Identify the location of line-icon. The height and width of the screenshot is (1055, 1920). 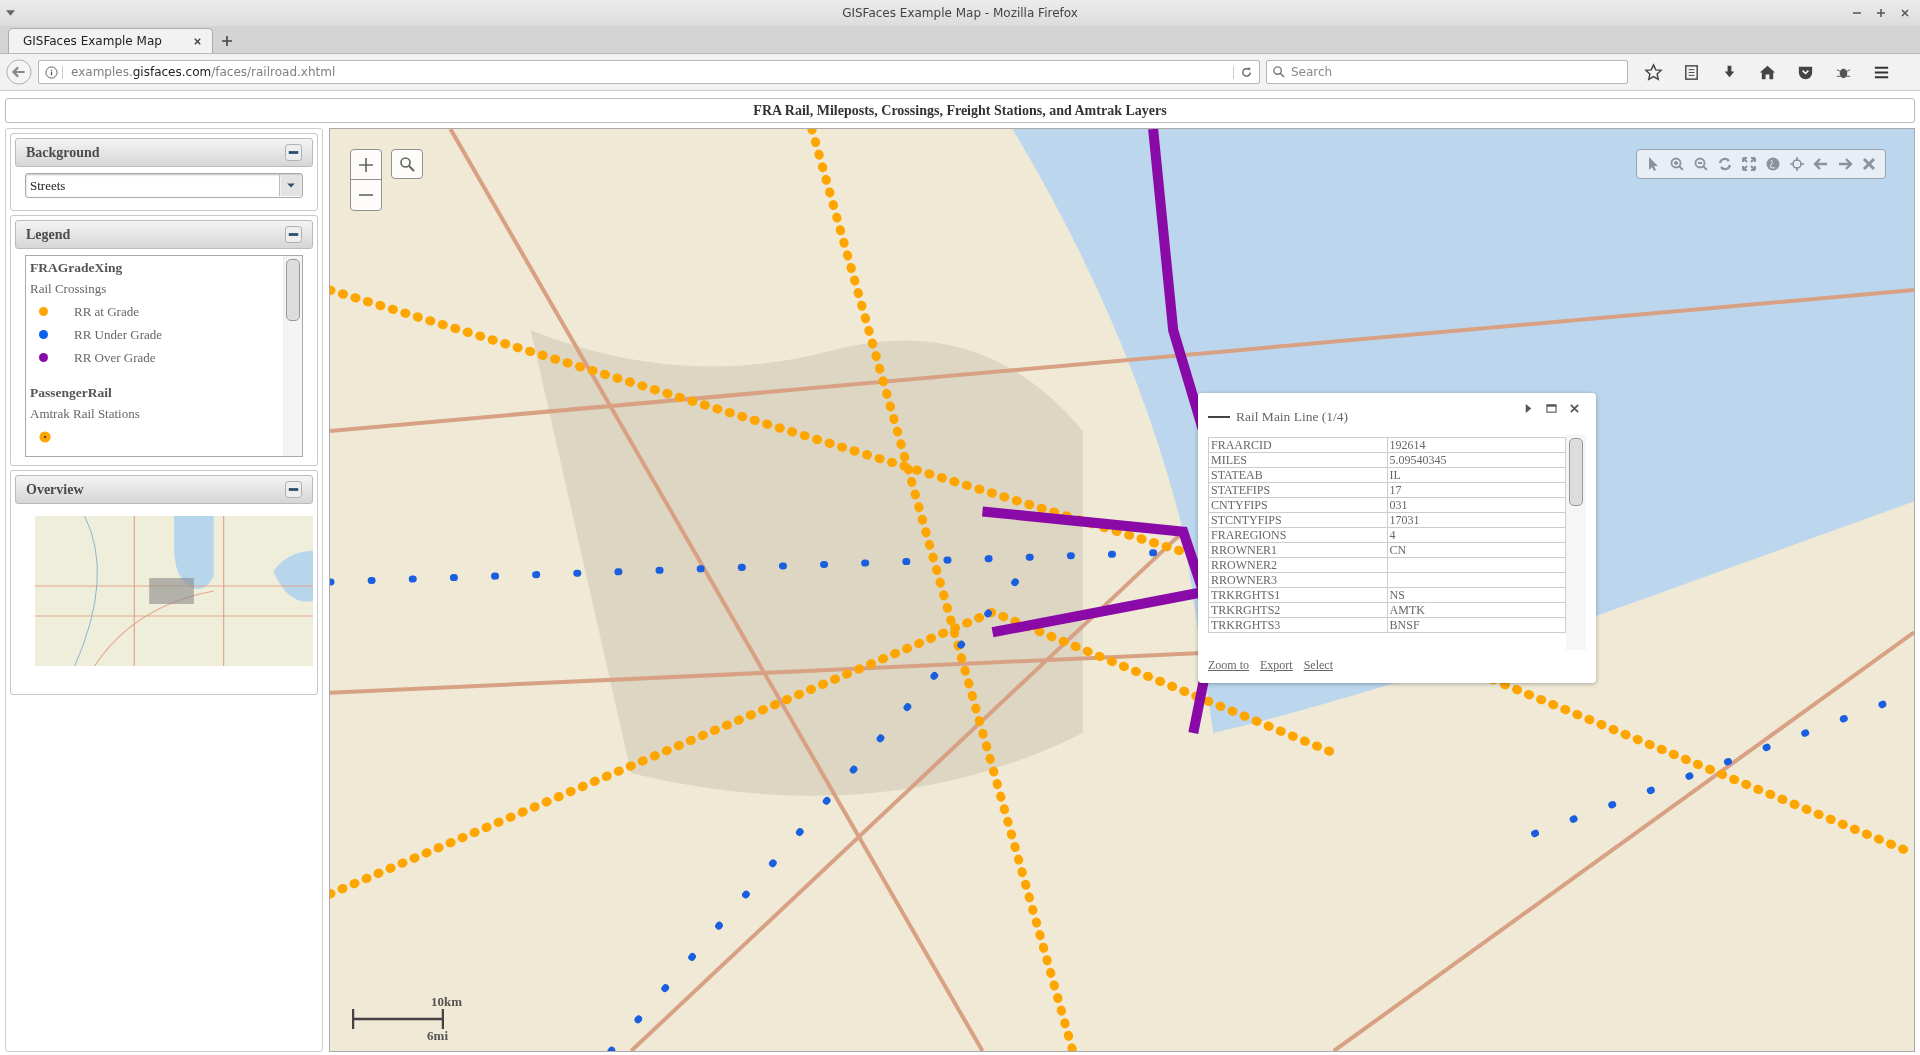
(1219, 416).